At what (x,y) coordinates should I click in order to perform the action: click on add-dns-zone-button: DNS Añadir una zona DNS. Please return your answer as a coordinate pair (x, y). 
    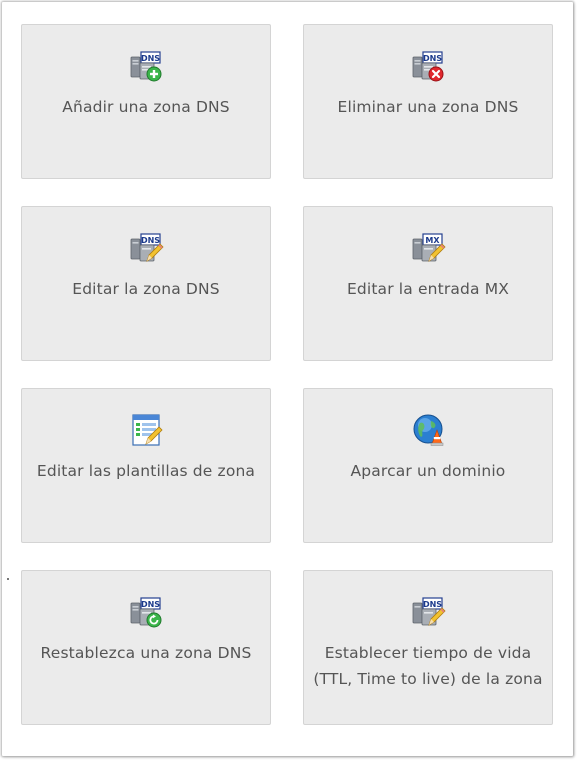
    Looking at the image, I should click on (146, 101).